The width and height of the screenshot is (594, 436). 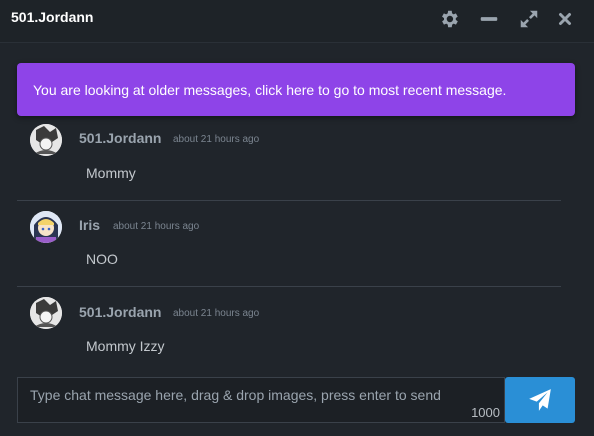 What do you see at coordinates (565, 19) in the screenshot?
I see `close-icon` at bounding box center [565, 19].